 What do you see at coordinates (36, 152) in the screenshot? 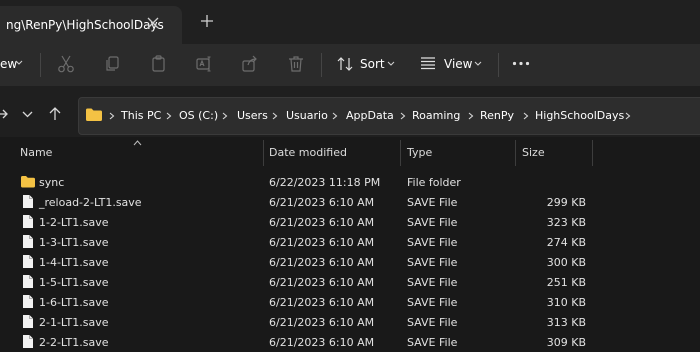
I see `column-header-name: Name` at bounding box center [36, 152].